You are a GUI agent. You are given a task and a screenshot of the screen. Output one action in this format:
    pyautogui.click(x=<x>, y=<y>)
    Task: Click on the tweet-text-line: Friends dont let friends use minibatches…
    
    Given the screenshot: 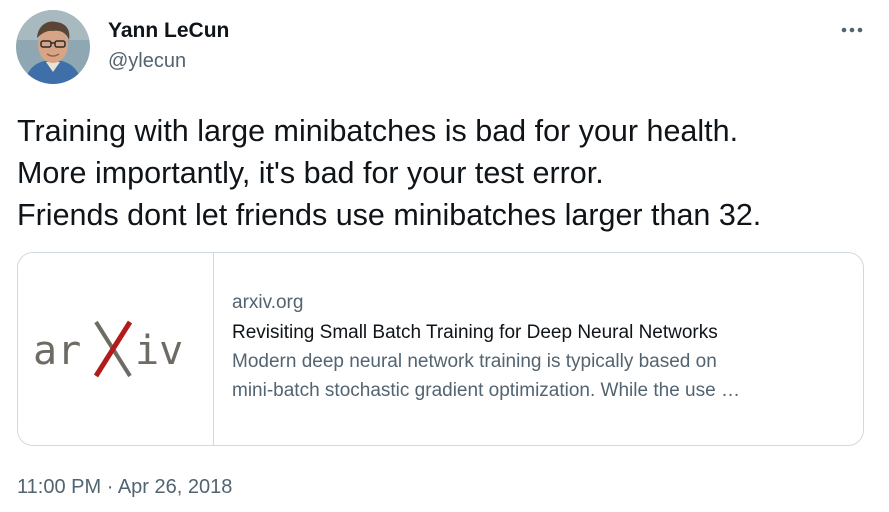 What is the action you would take?
    pyautogui.click(x=389, y=215)
    